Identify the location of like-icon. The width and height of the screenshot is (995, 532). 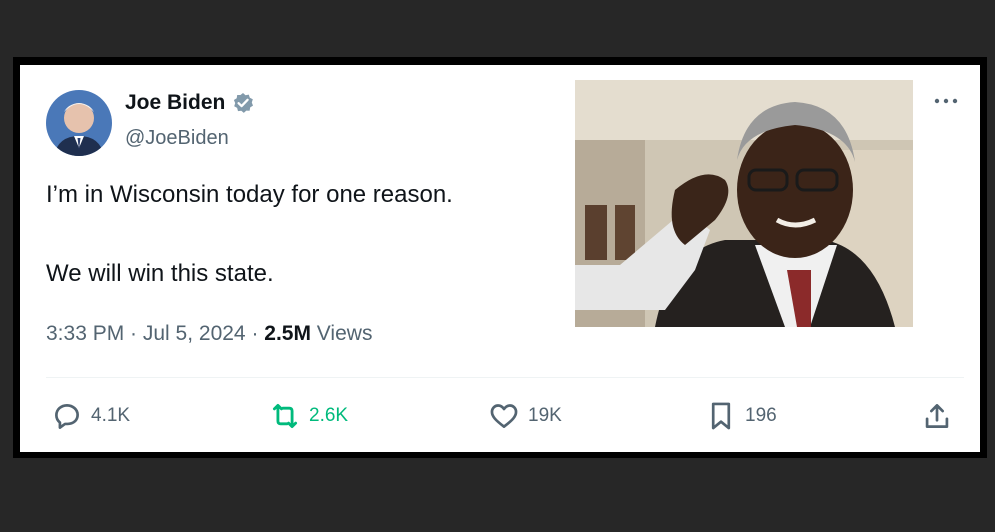
(504, 416).